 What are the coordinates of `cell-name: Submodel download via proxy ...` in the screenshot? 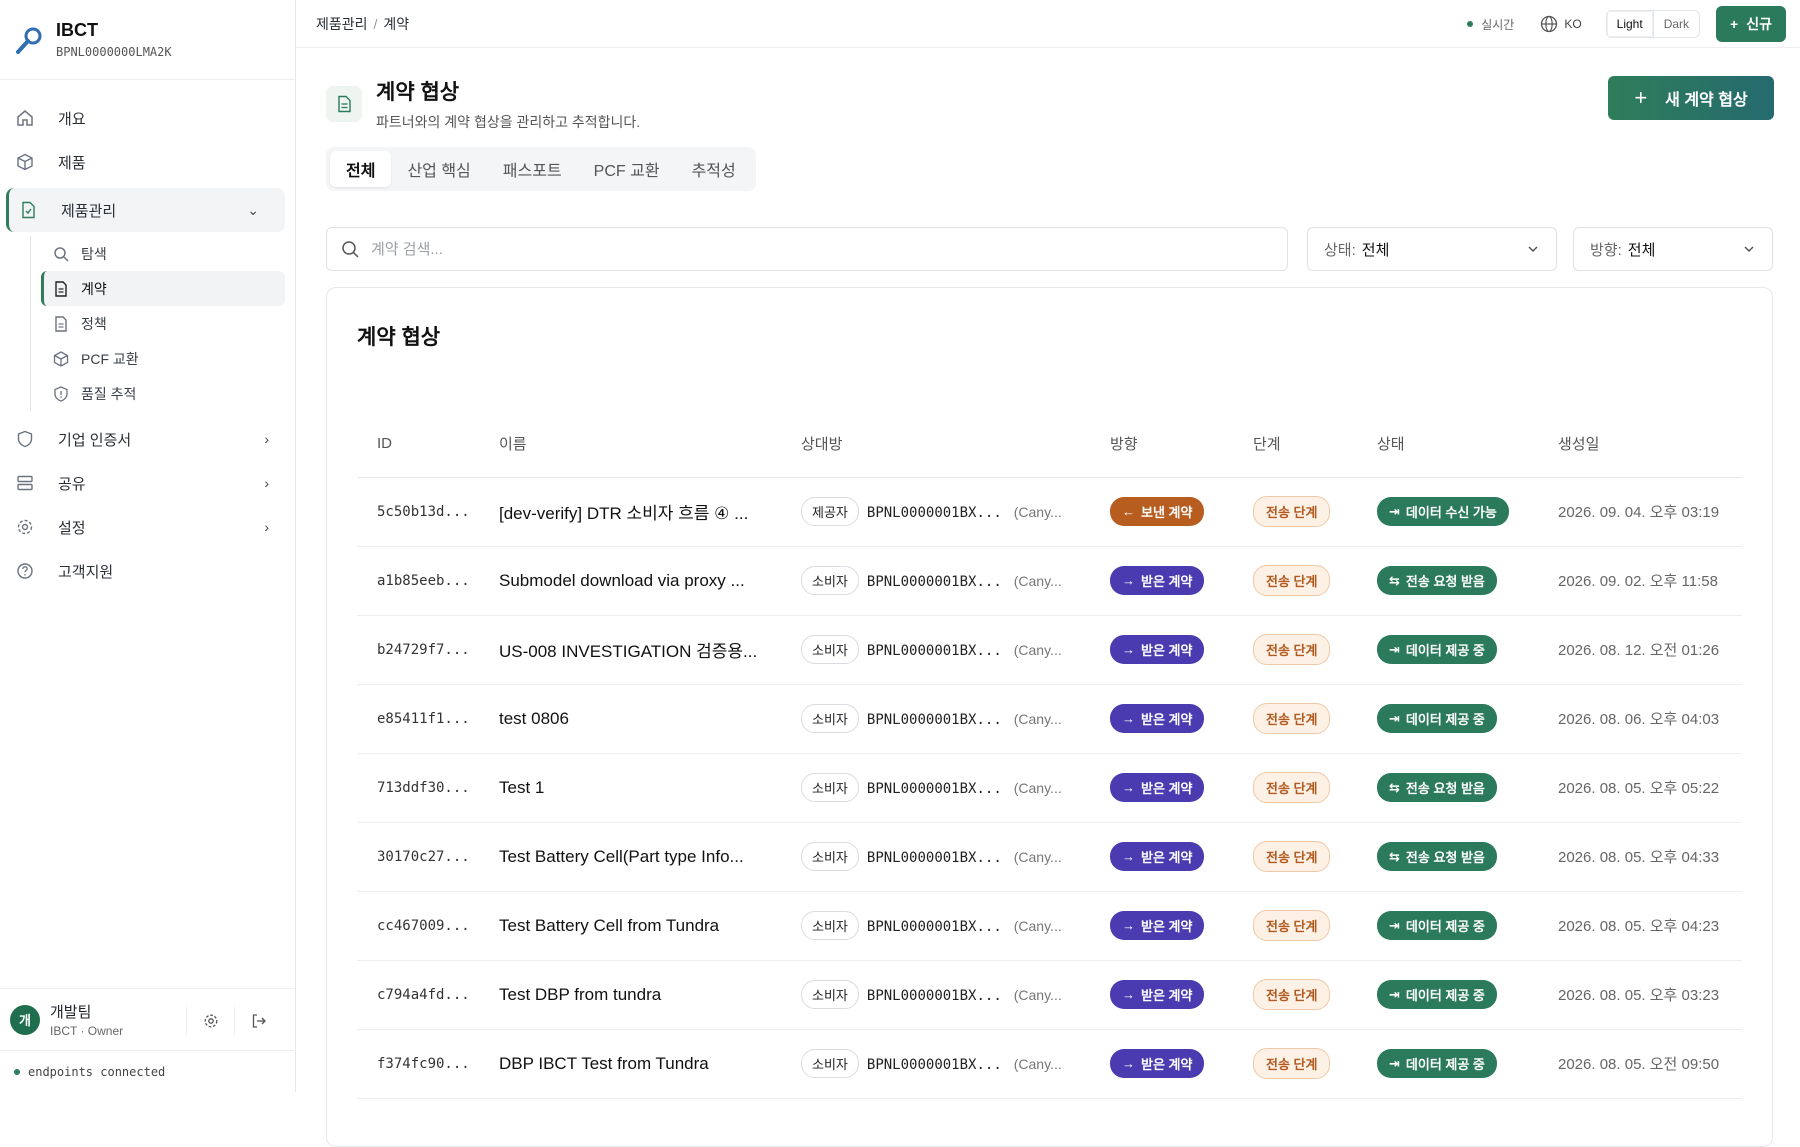 It's located at (630, 580).